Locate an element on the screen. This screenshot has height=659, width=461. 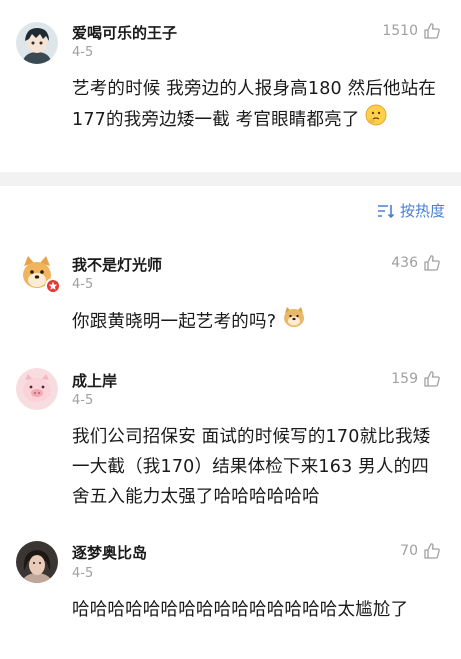
girl-photo-avatar is located at coordinates (37, 562).